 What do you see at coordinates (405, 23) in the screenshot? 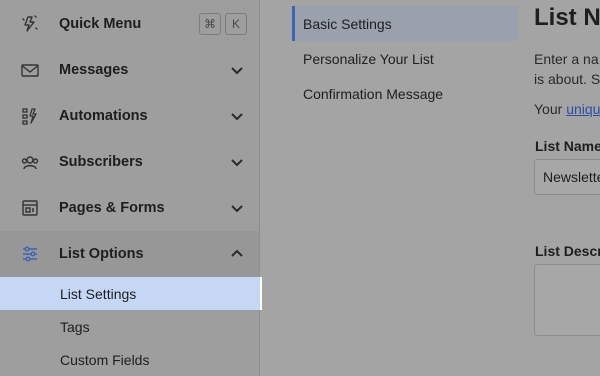
I see `tab-basic-settings: Basic Settings` at bounding box center [405, 23].